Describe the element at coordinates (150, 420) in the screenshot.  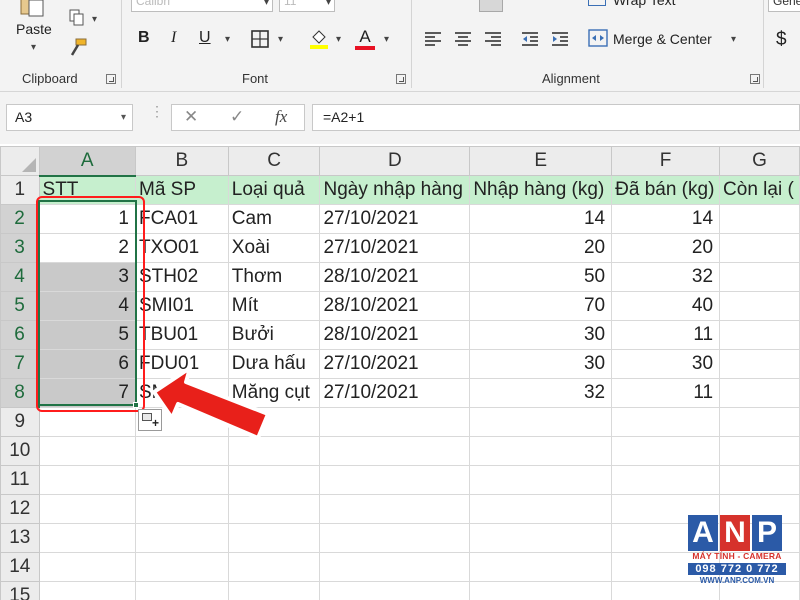
I see `auto-fill-options-button: +` at that location.